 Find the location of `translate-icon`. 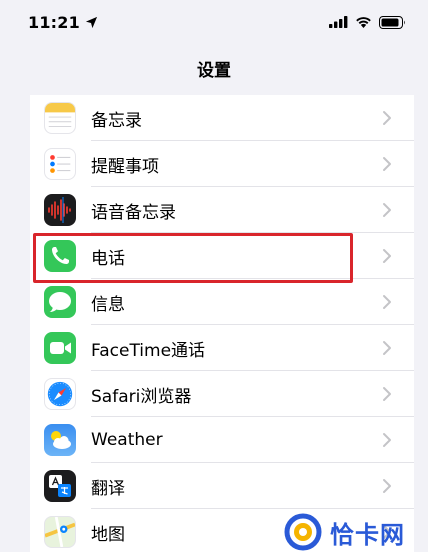

translate-icon is located at coordinates (60, 486).